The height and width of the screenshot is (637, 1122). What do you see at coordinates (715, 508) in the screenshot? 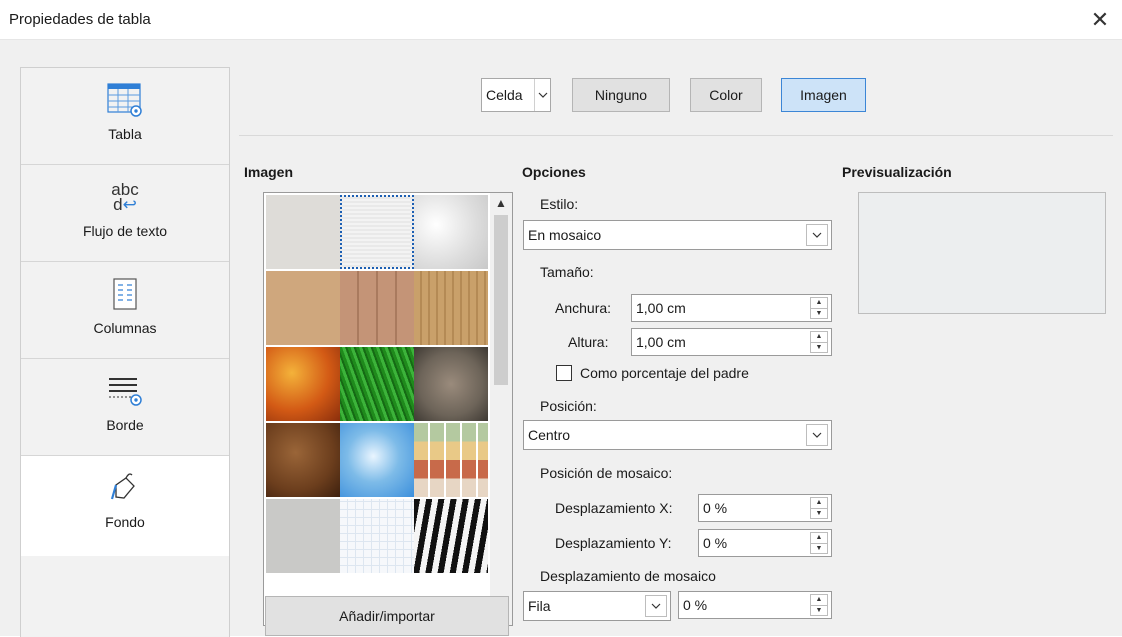
I see `x-offset-value: 0 %` at bounding box center [715, 508].